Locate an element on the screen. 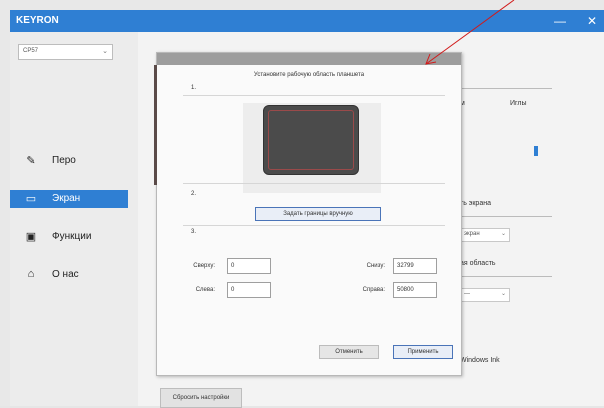  arrow-shaft is located at coordinates (470, 32).